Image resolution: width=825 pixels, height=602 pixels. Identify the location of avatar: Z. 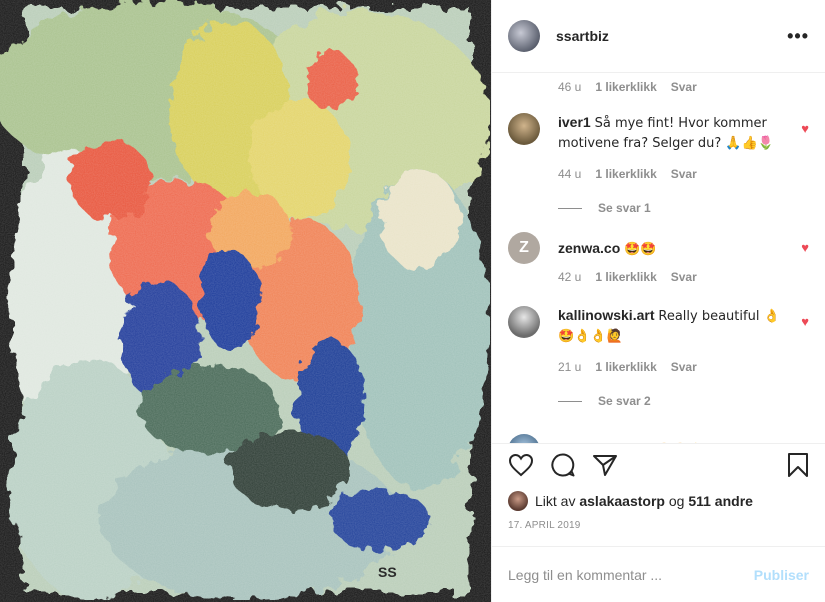
(524, 248).